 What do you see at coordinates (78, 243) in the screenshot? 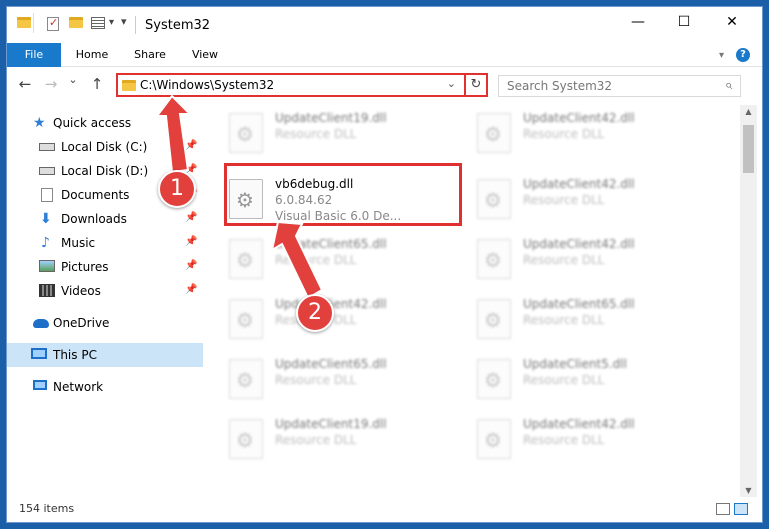
I see `sidebar-item-label: Music` at bounding box center [78, 243].